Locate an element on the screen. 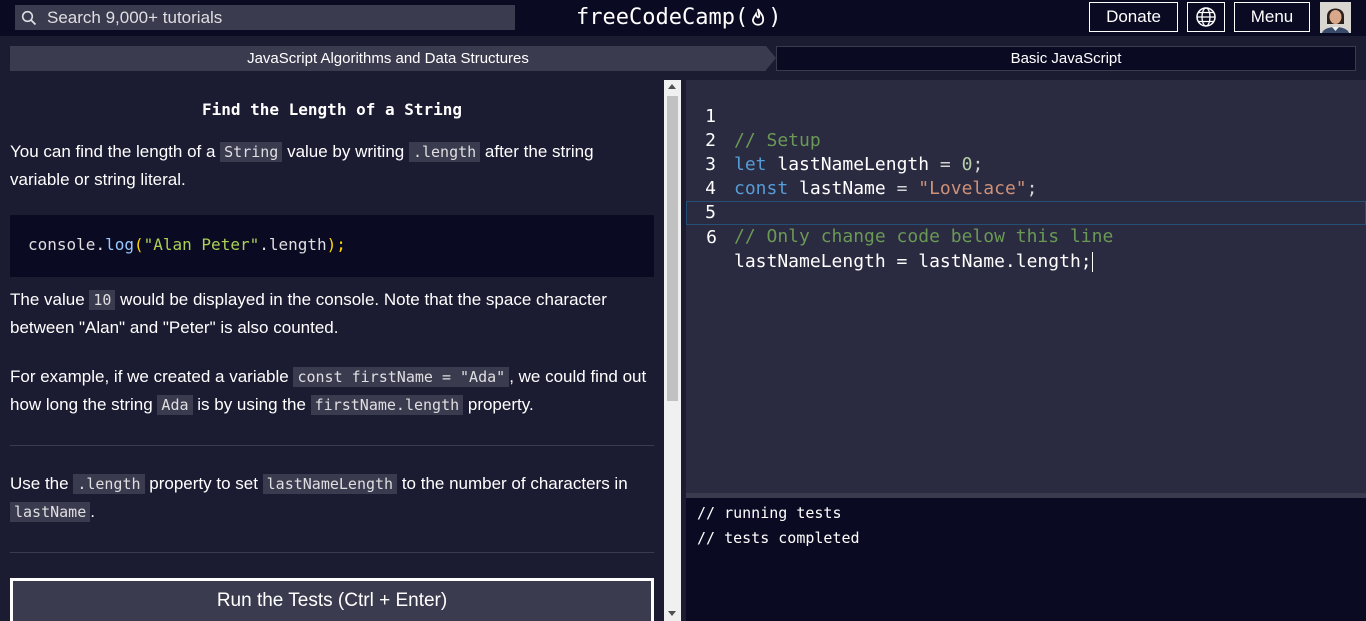 Image resolution: width=1366 pixels, height=621 pixels. code-token: lastNameLength = lastName.length; is located at coordinates (913, 261).